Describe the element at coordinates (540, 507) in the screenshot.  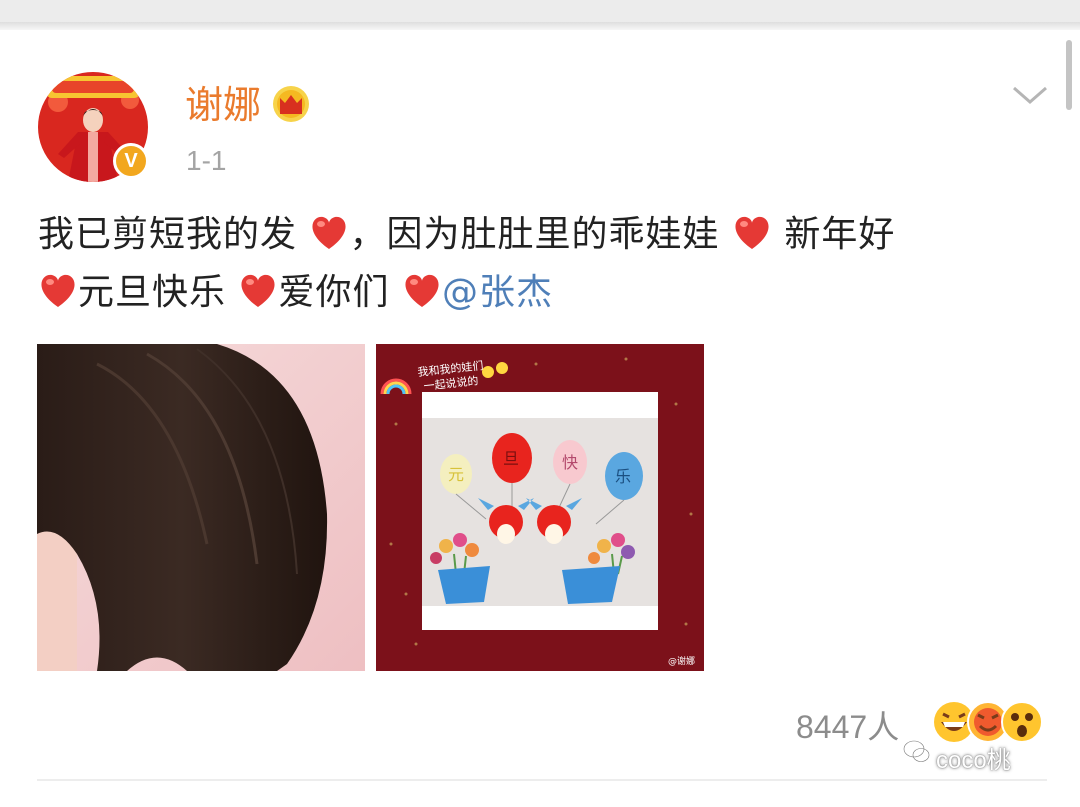
I see `post-image-card: 我和我的娃们 一起说说的 元 旦 快 乐 @谢娜` at that location.